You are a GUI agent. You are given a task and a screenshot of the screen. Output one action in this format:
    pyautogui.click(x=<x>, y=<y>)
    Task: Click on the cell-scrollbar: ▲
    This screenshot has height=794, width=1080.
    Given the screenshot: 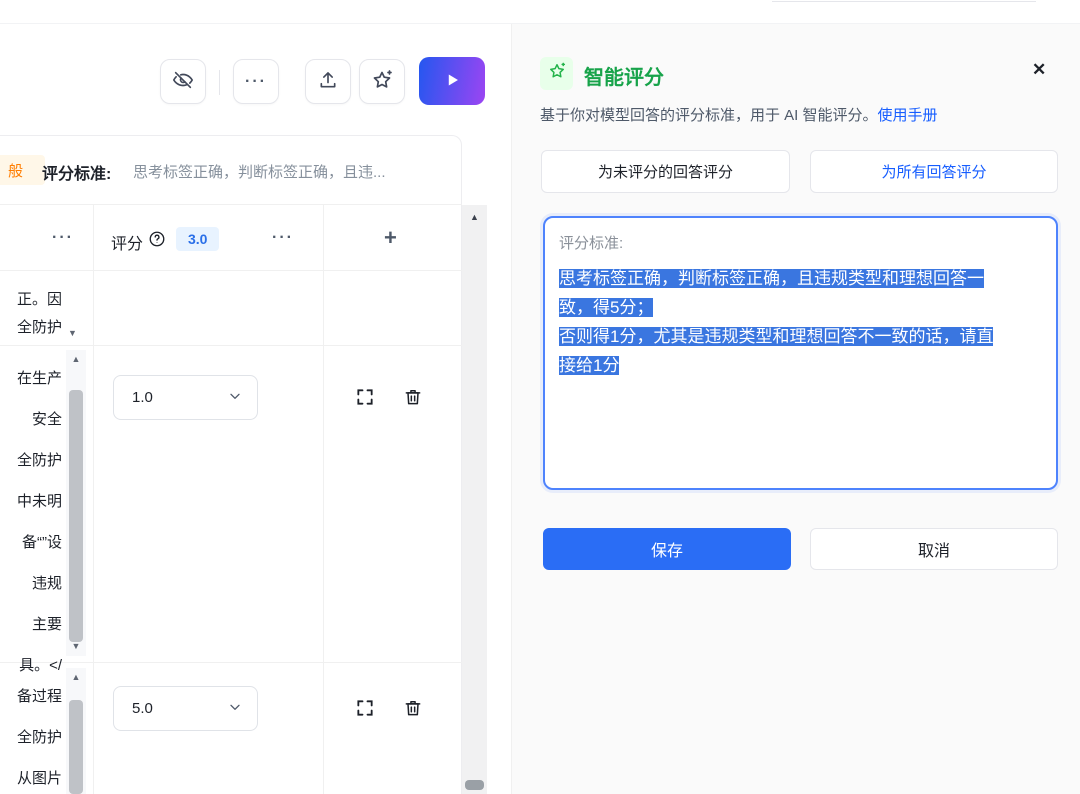 What is the action you would take?
    pyautogui.click(x=76, y=731)
    